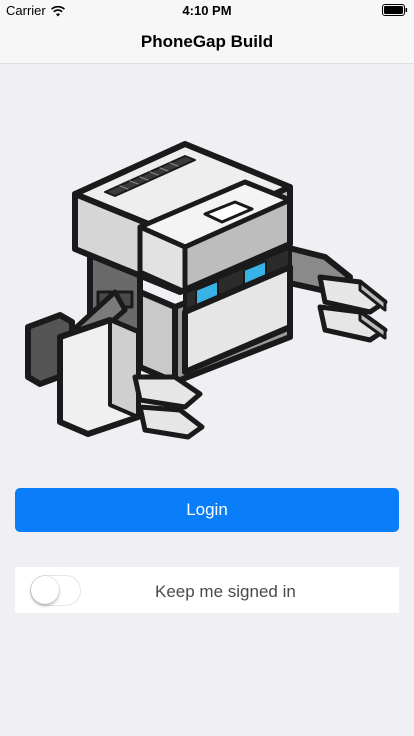 The image size is (414, 736). Describe the element at coordinates (207, 510) in the screenshot. I see `login-button: Login` at that location.